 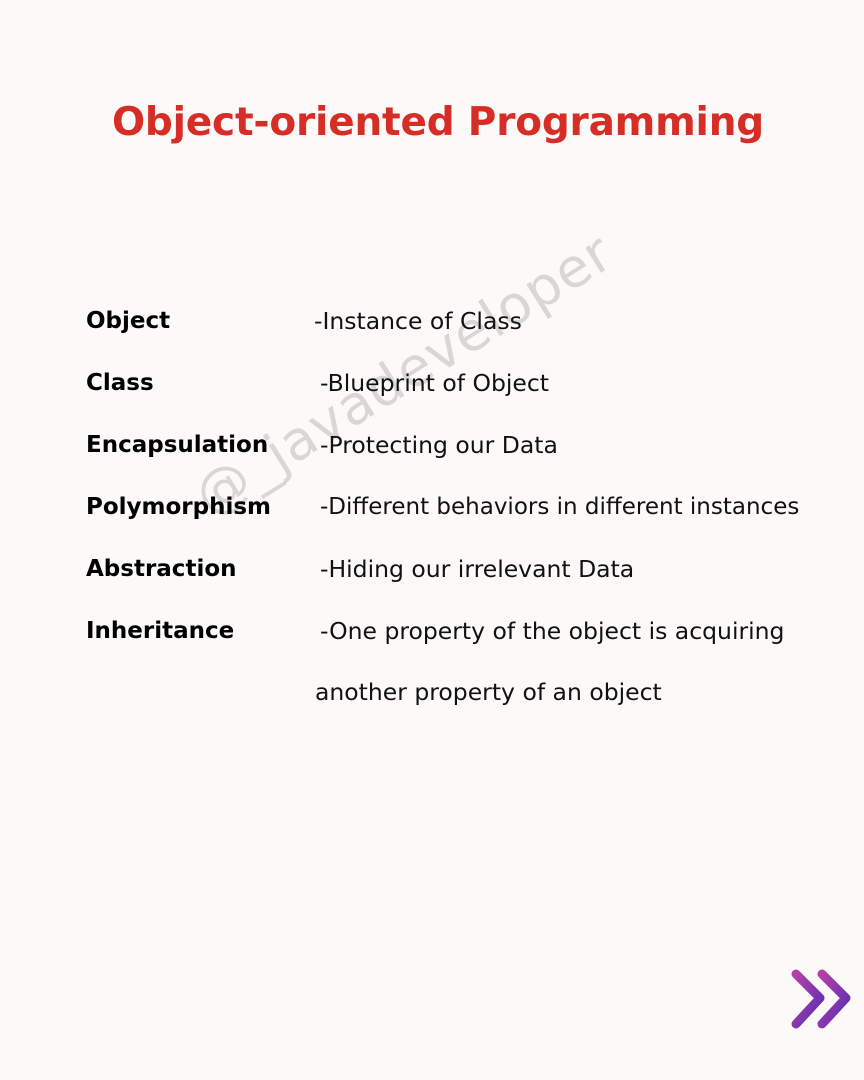 I want to click on list-item-object: Object -Instance of Class, so click(x=432, y=321).